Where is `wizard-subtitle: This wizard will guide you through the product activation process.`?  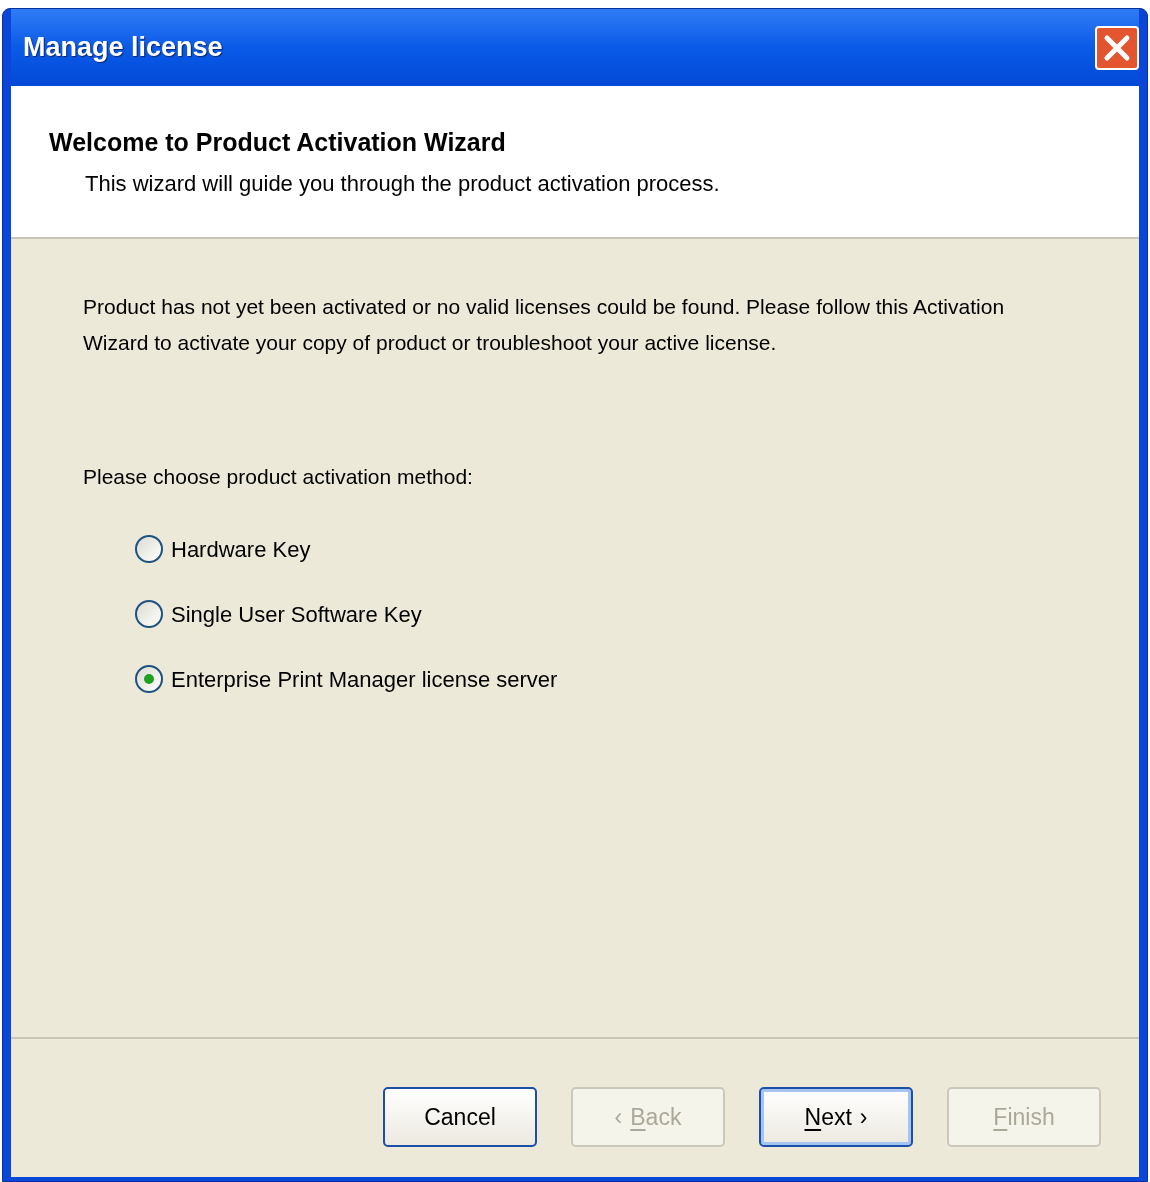
wizard-subtitle: This wizard will guide you through the product activation process. is located at coordinates (403, 184).